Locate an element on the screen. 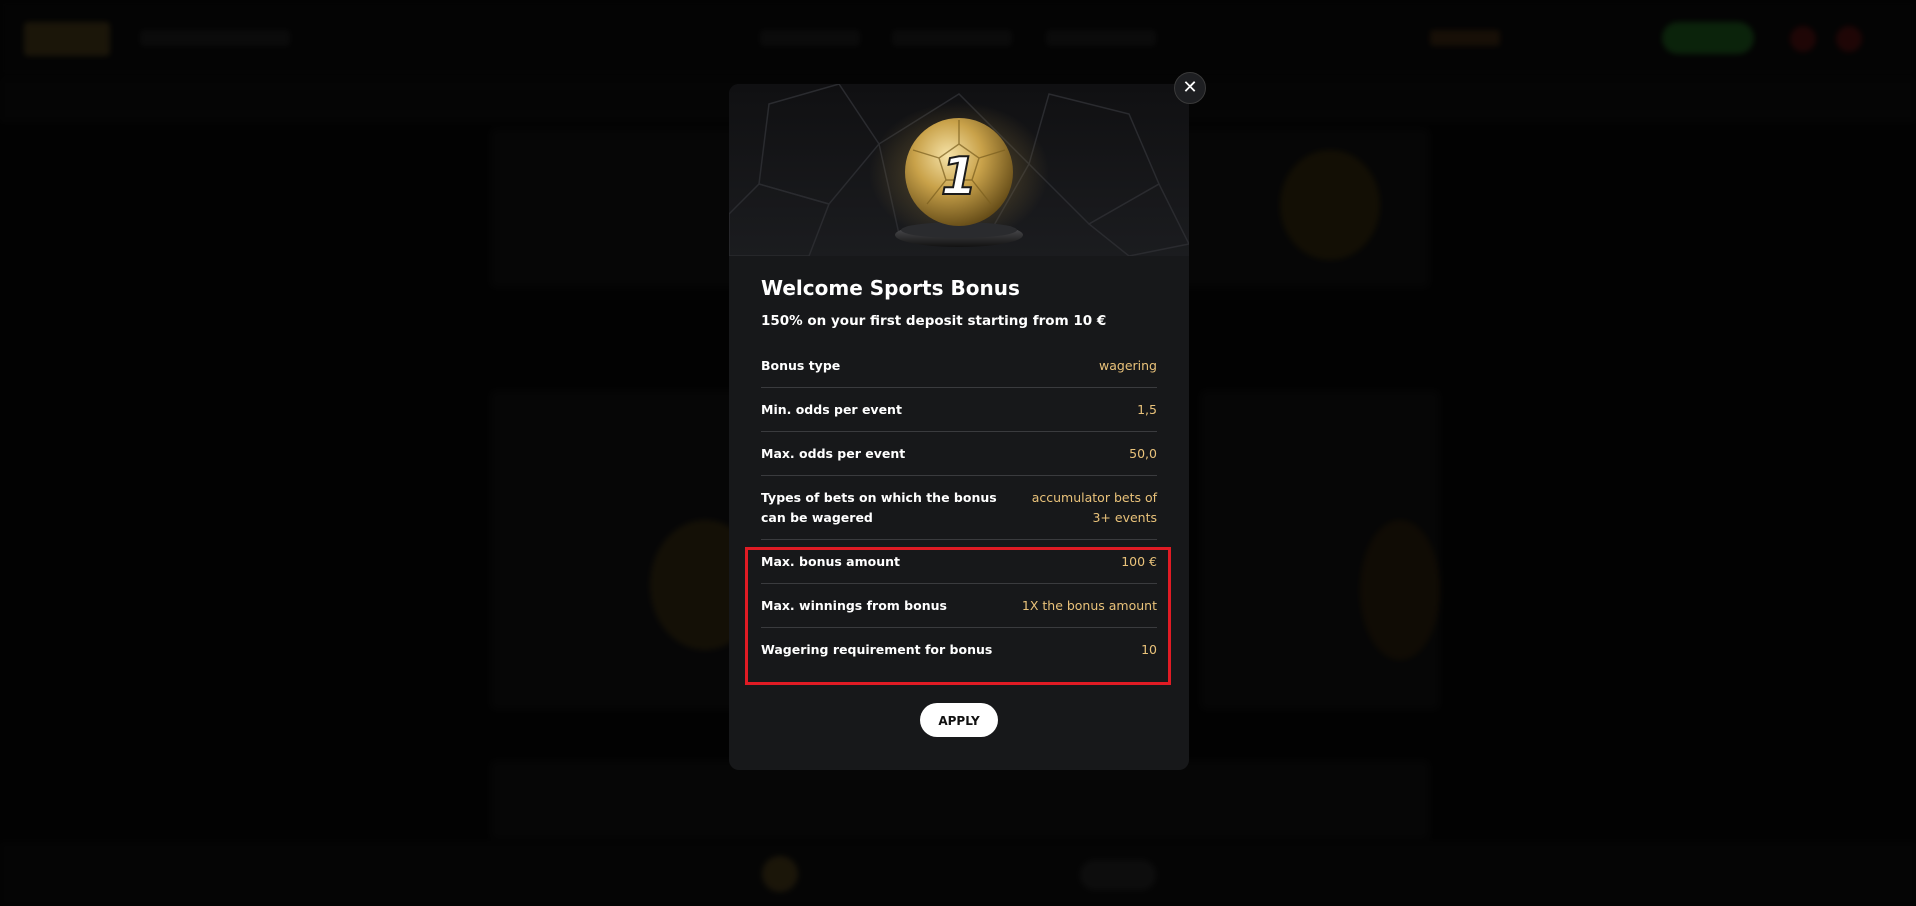  close-icon: ✕ is located at coordinates (1190, 87).